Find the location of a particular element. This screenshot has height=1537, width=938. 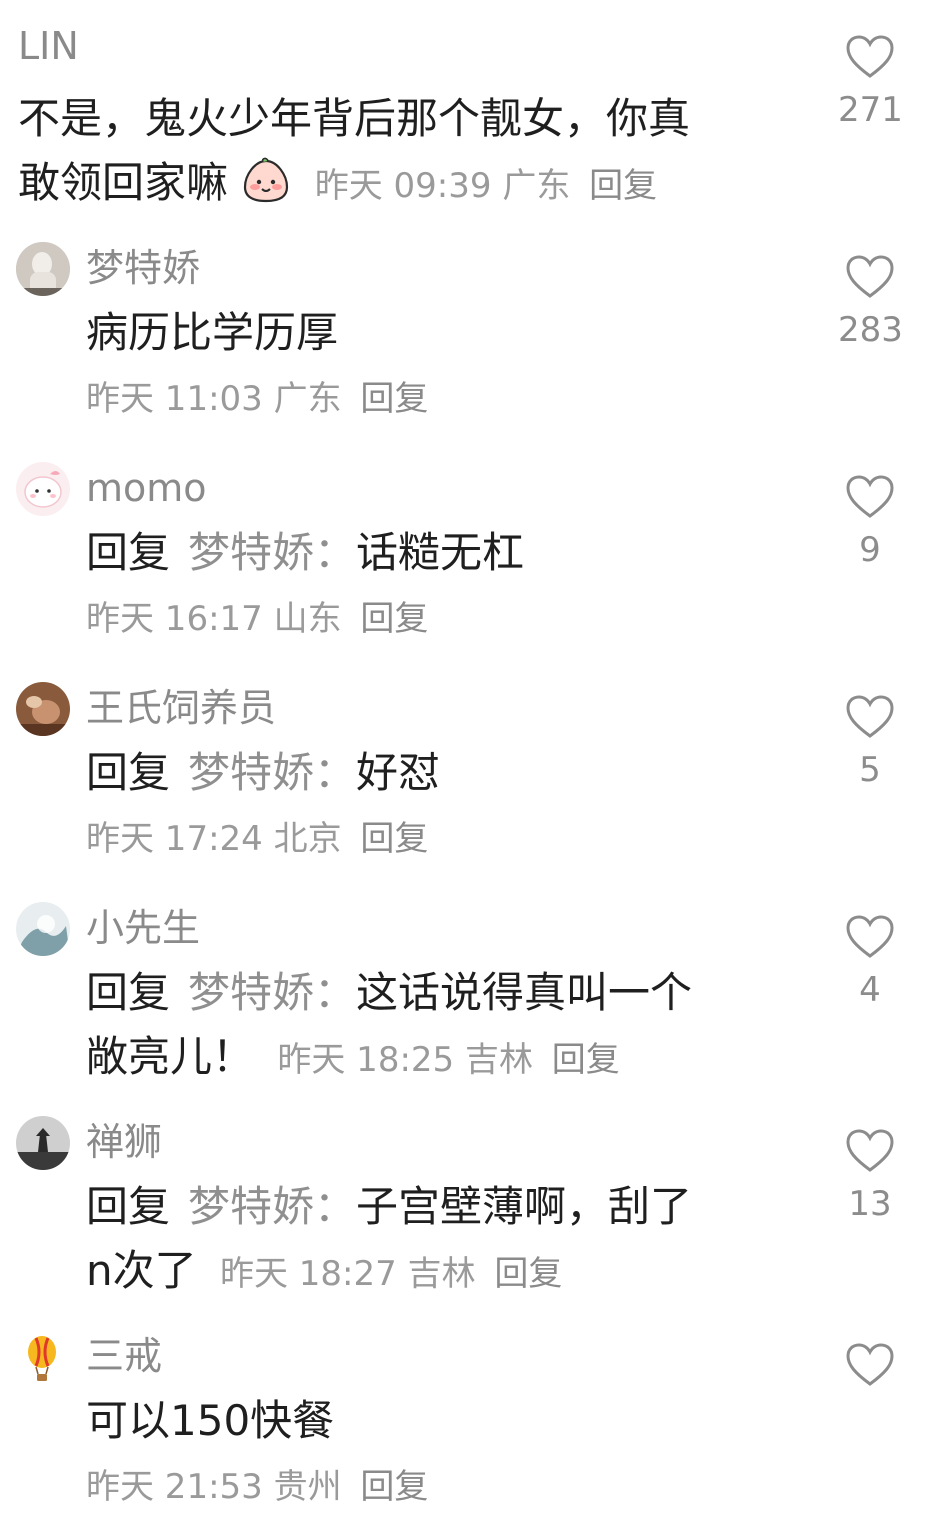

comment-text: 话糙无杠 is located at coordinates (440, 552).